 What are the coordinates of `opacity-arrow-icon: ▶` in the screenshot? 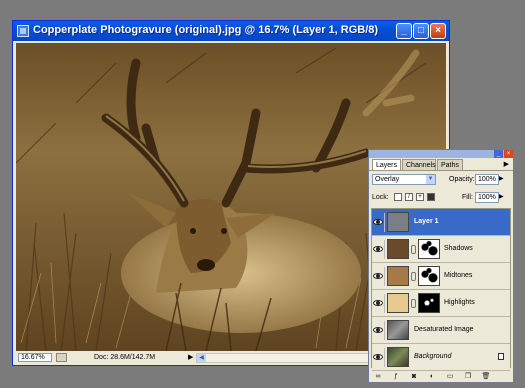 It's located at (503, 179).